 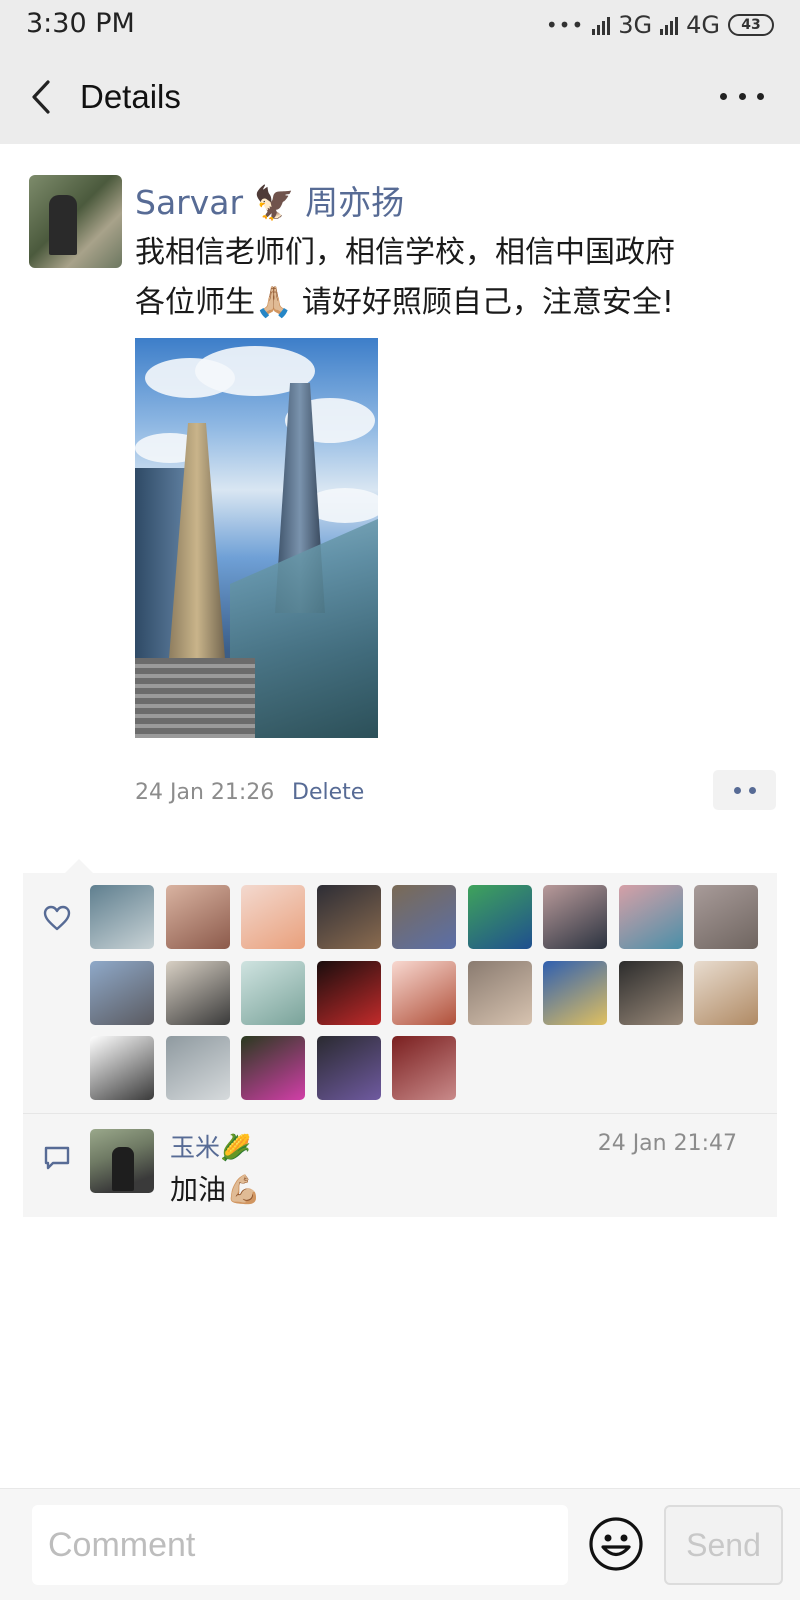 I want to click on commenter-name: 玉米🌽, so click(x=210, y=1146).